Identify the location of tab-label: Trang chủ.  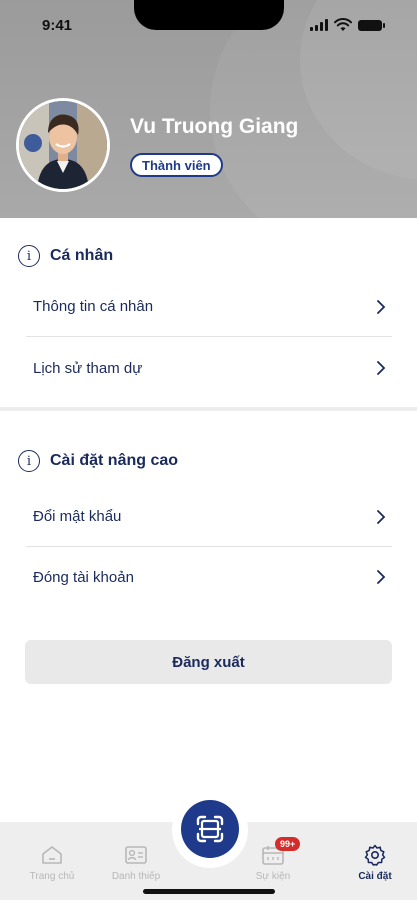
(52, 876).